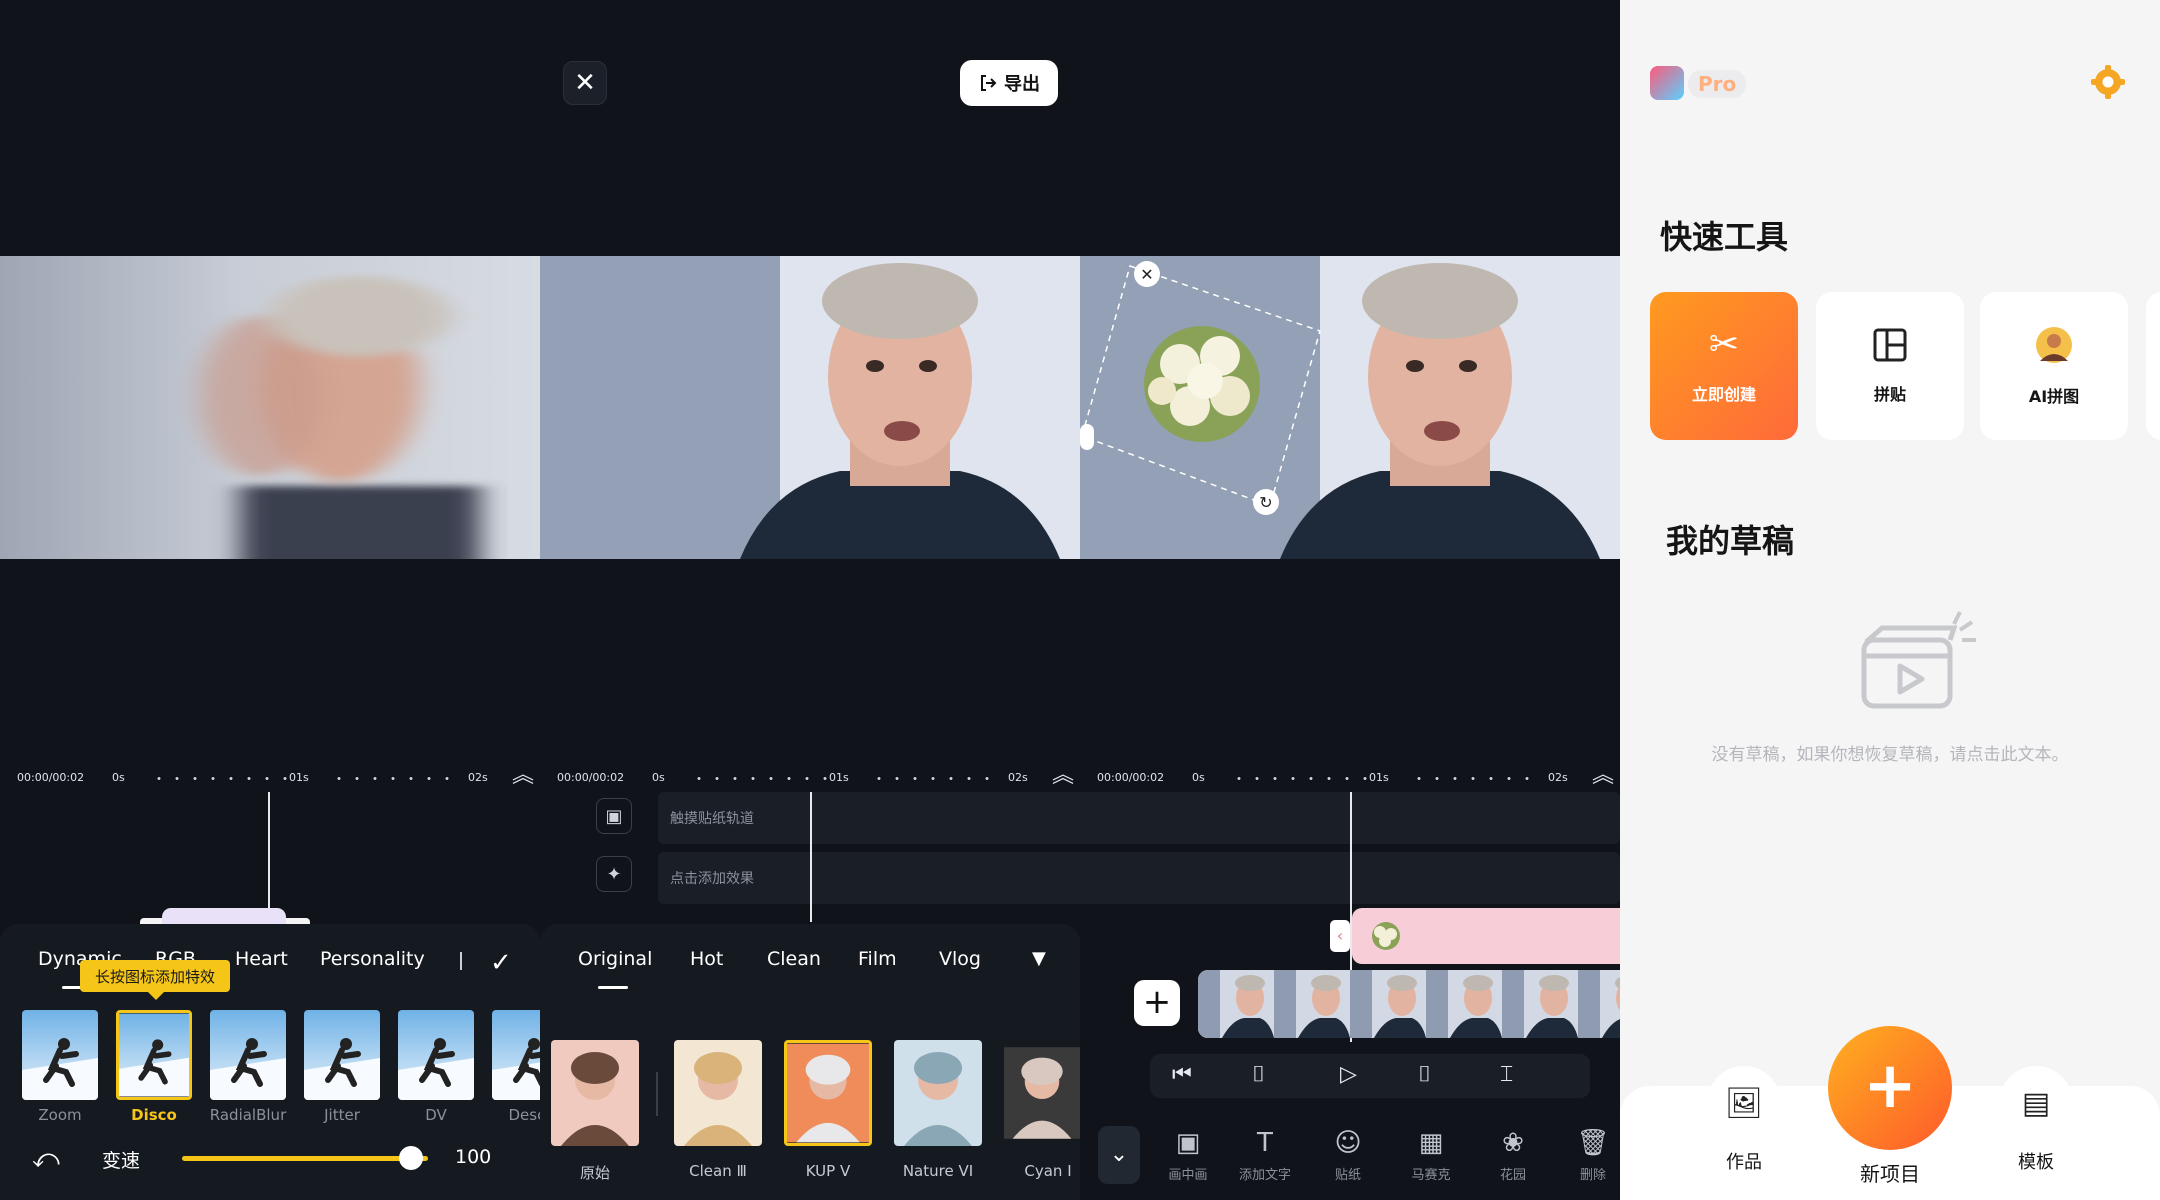 This screenshot has width=2160, height=1200. Describe the element at coordinates (1918, 660) in the screenshot. I see `empty-drafts-icon` at that location.